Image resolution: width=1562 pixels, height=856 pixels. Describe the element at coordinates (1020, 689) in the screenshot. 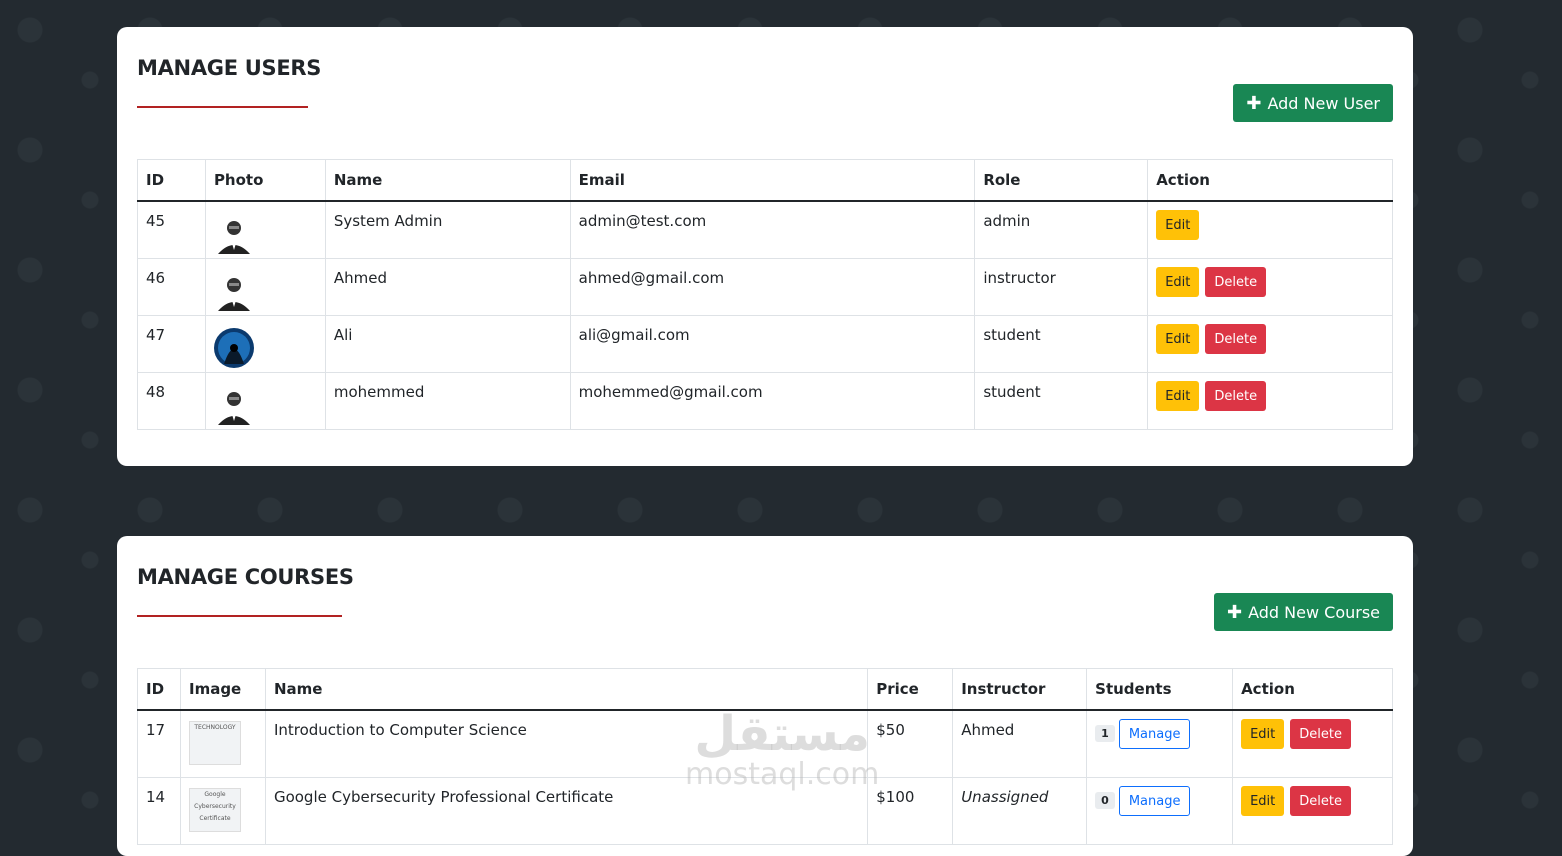

I see `col-instructor: Instructor` at that location.